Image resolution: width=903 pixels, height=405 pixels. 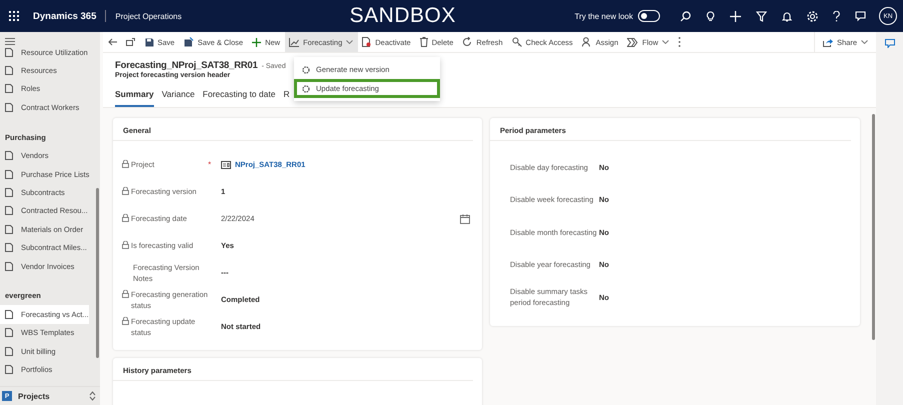 I want to click on bell-icon, so click(x=787, y=16).